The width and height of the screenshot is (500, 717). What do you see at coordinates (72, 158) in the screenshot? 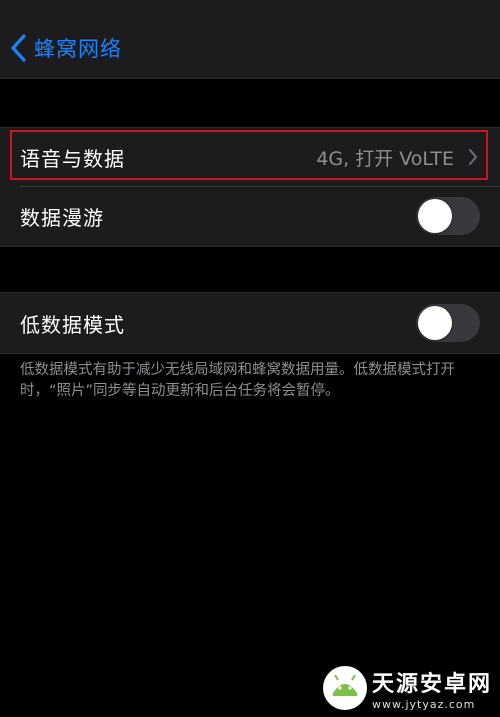
I see `voice-and-data-label: 语音与数据` at bounding box center [72, 158].